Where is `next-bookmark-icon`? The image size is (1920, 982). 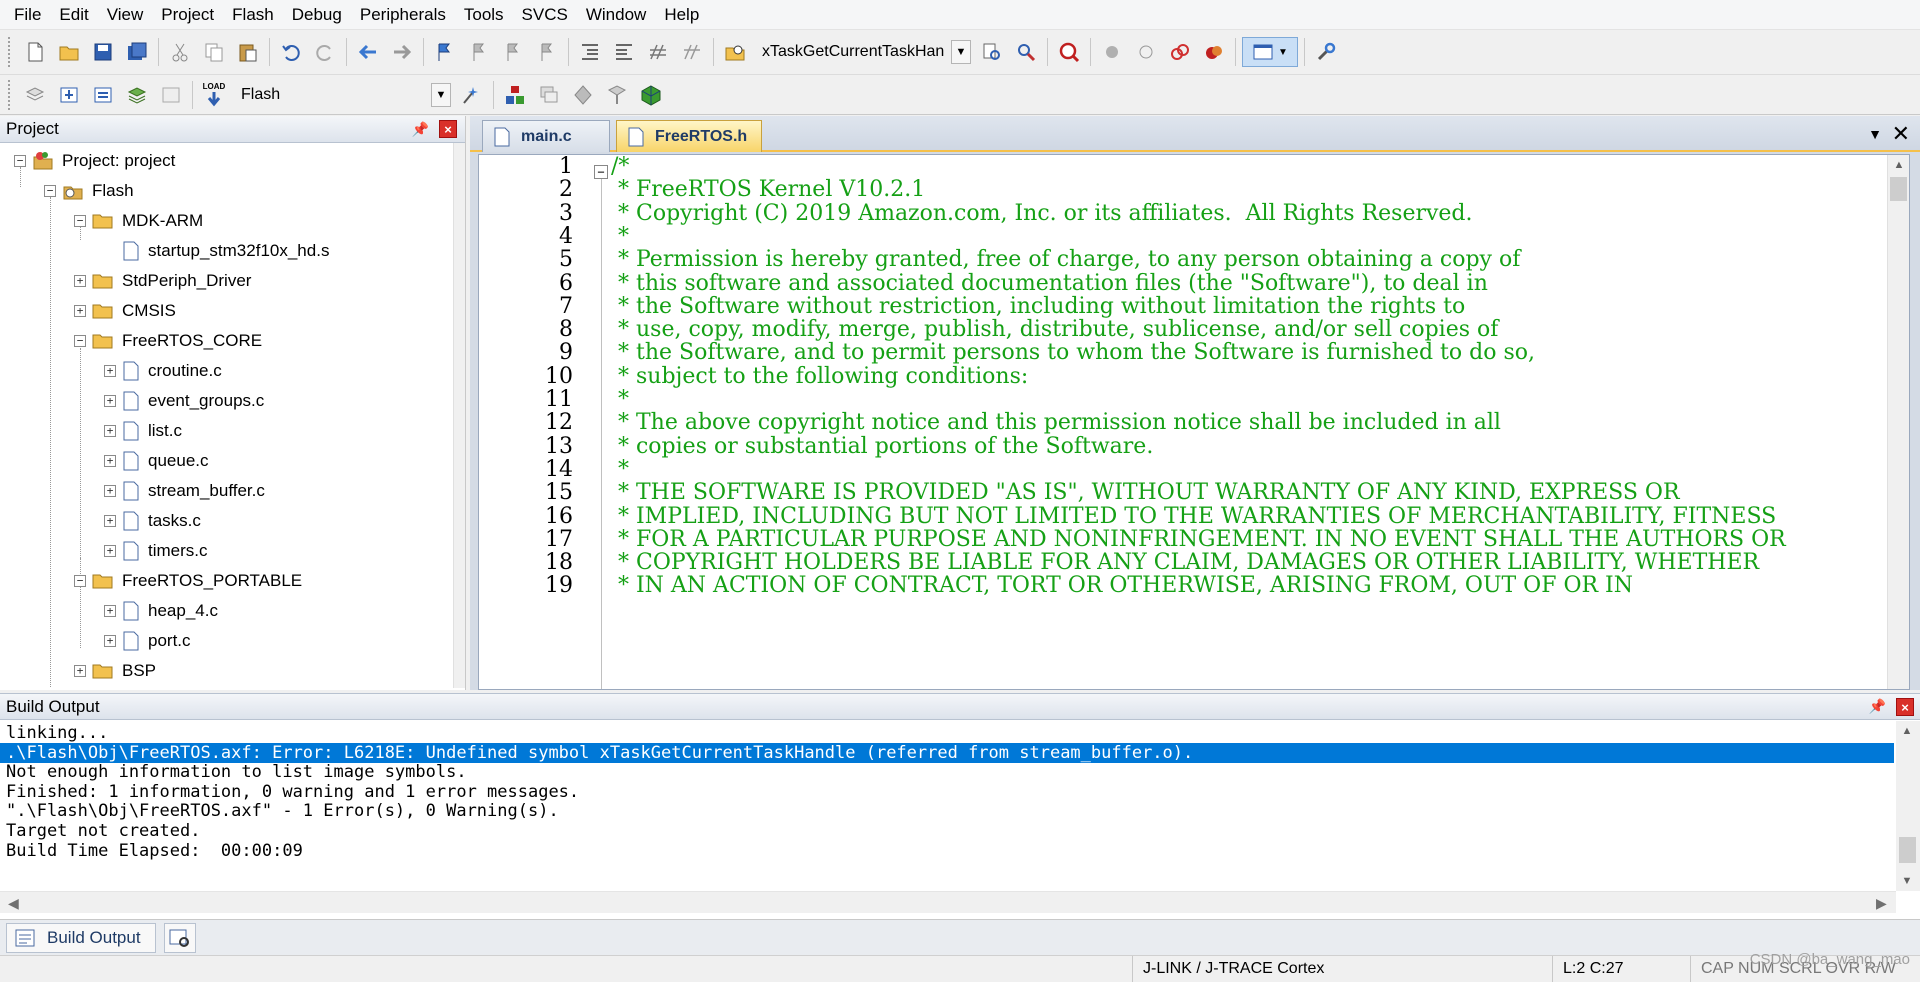 next-bookmark-icon is located at coordinates (513, 52).